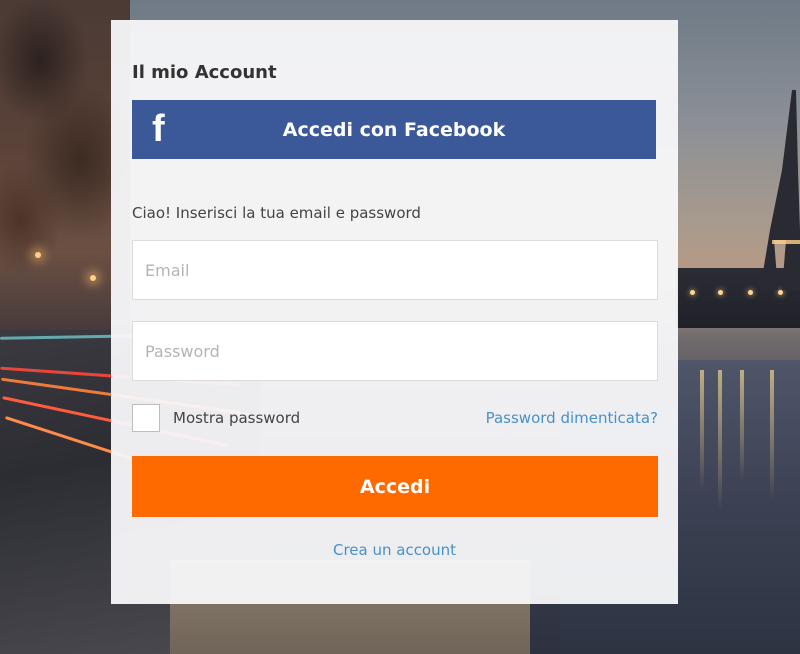 The width and height of the screenshot is (800, 654). Describe the element at coordinates (395, 351) in the screenshot. I see `password-field` at that location.